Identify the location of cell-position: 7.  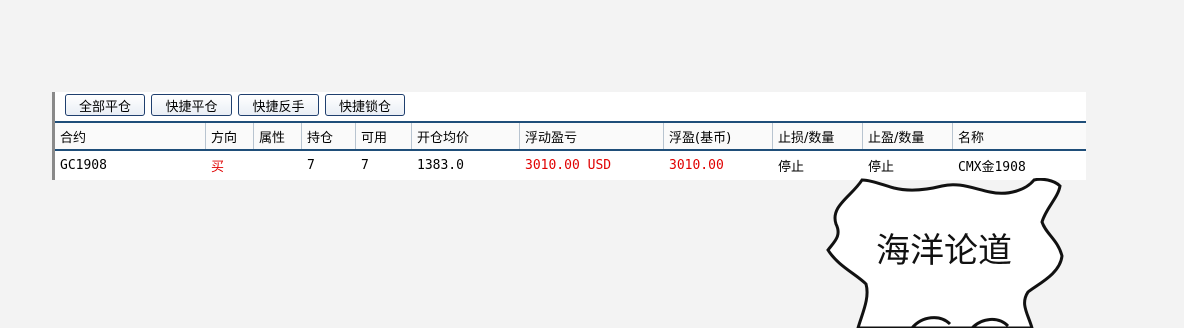
(311, 165).